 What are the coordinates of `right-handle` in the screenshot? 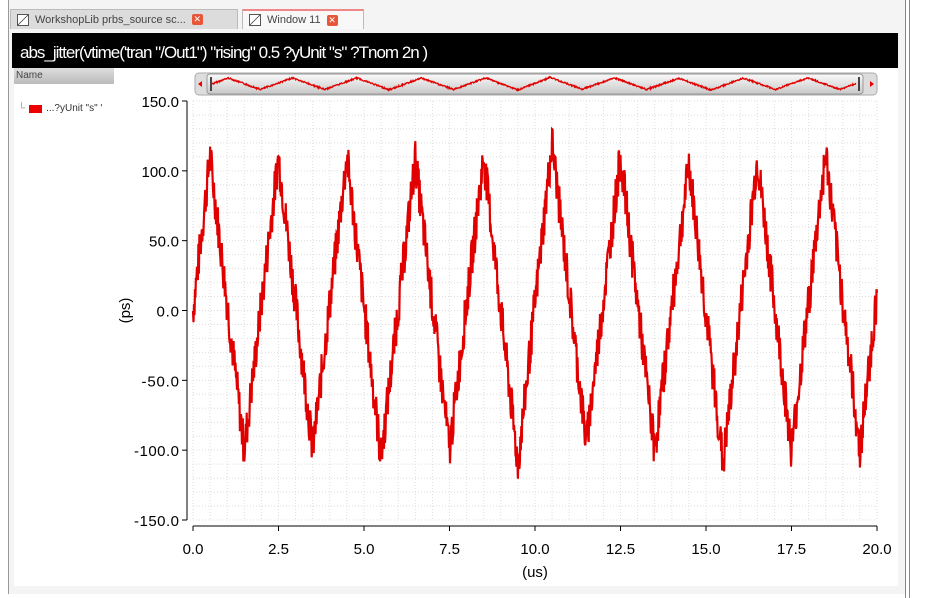 It's located at (859, 84).